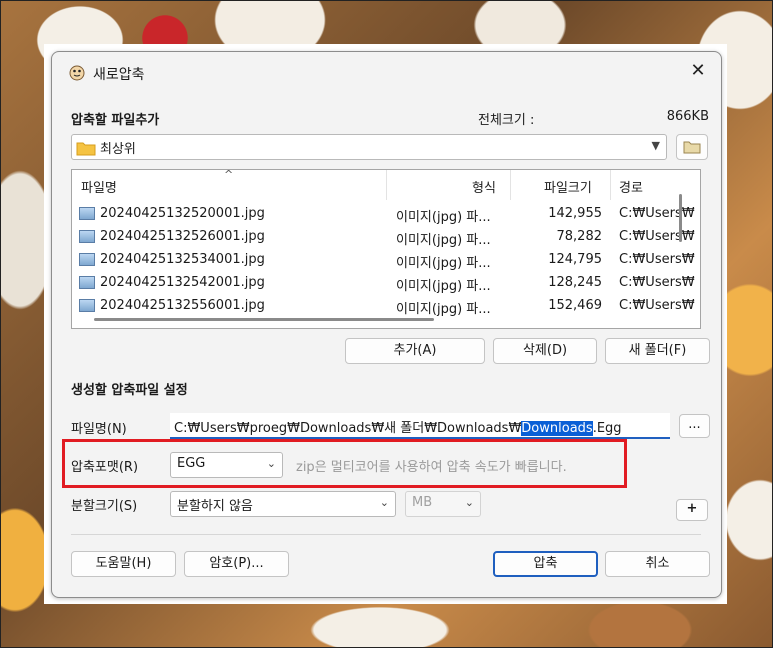  What do you see at coordinates (484, 186) in the screenshot?
I see `column-header-type: 형식` at bounding box center [484, 186].